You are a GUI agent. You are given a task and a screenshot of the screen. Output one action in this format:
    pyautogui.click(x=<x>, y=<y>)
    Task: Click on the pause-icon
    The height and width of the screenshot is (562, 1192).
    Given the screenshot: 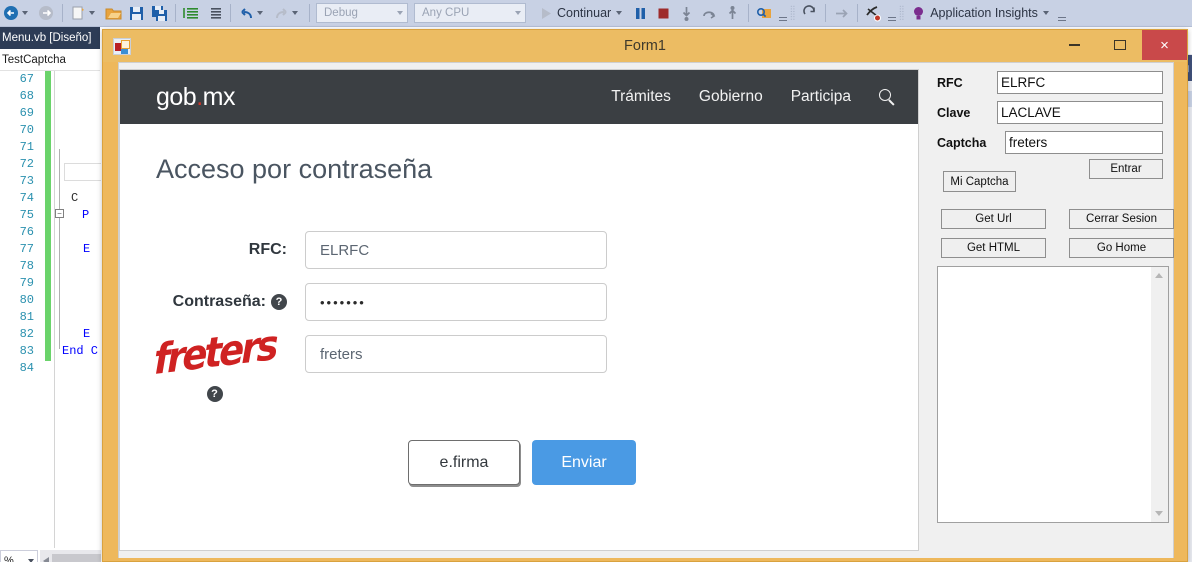 What is the action you would take?
    pyautogui.click(x=640, y=13)
    